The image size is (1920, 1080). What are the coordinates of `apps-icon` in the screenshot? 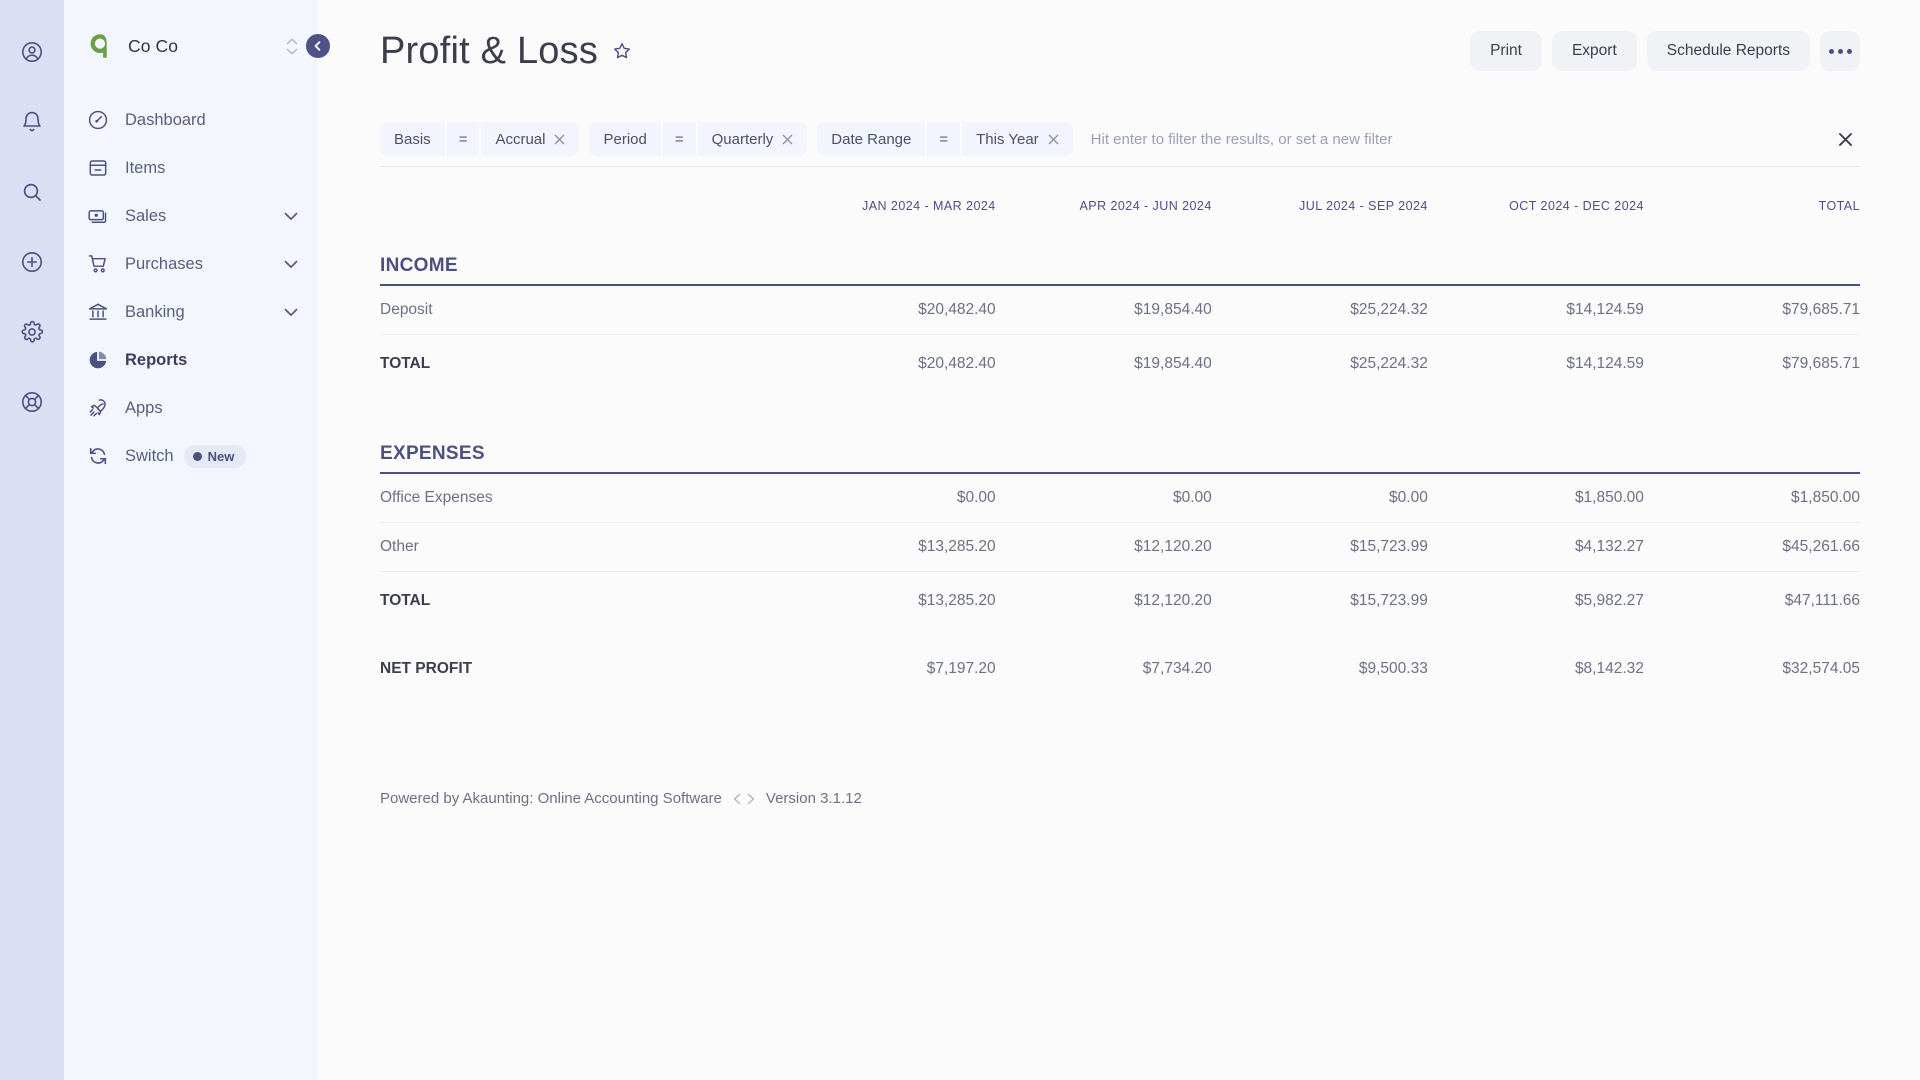 It's located at (98, 408).